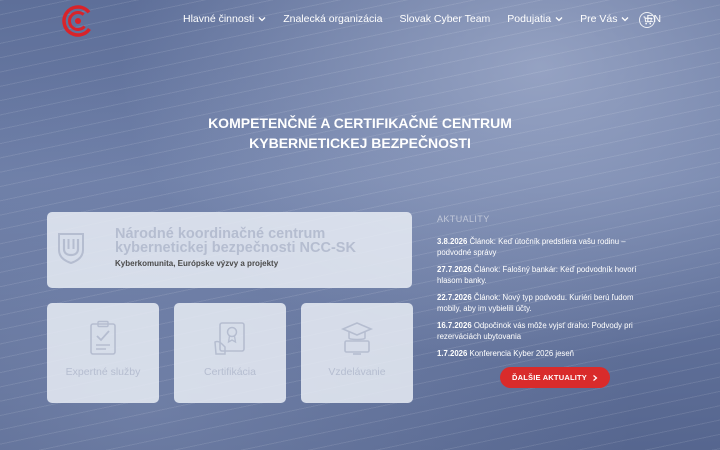 This screenshot has width=720, height=450. I want to click on card-title-line2: kybernetickej bezpečnosti NCC-SK, so click(235, 248).